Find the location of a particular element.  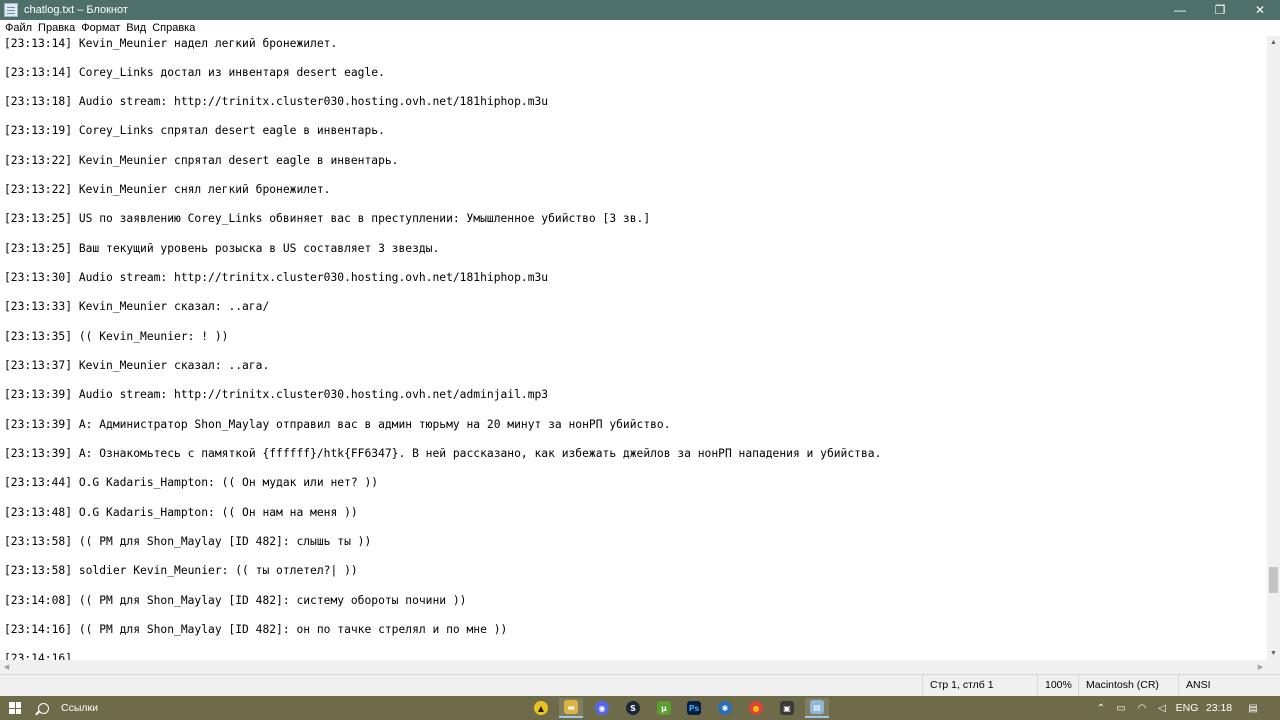

maximize-button: ❐ is located at coordinates (1220, 10).